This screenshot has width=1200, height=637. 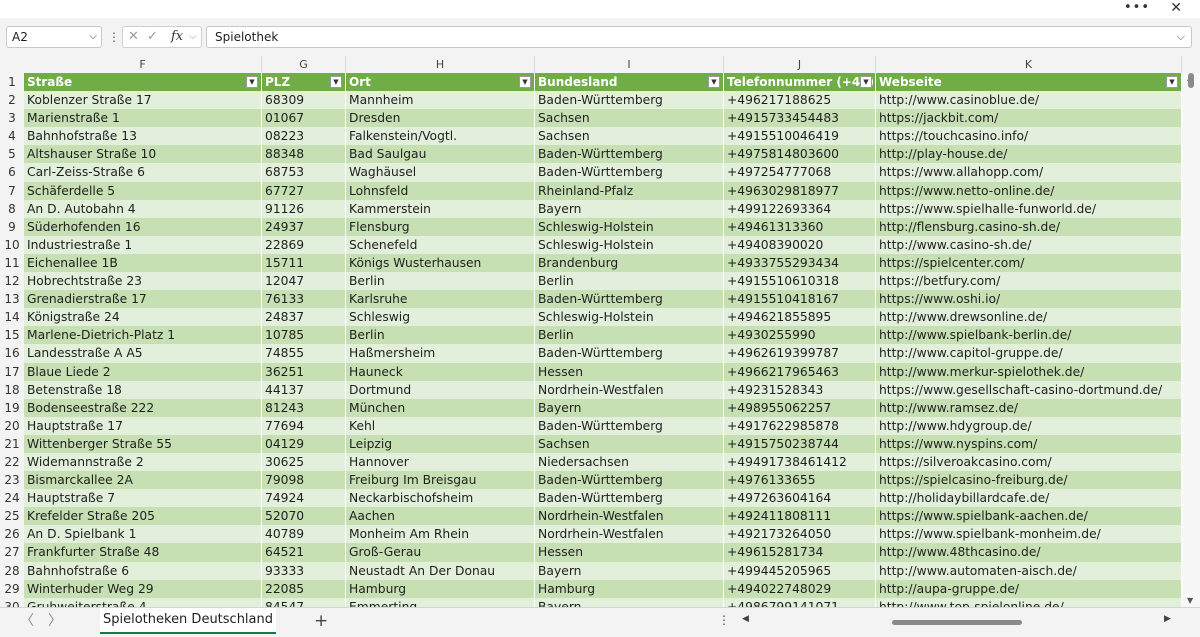 I want to click on column-header-i: I, so click(x=629, y=64).